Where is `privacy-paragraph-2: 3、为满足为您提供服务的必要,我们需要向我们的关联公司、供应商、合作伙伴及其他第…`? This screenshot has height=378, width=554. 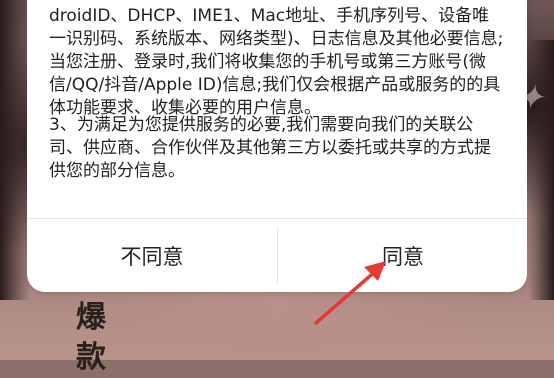
privacy-paragraph-2: 3、为满足为您提供服务的必要,我们需要向我们的关联公司、供应商、合作伙伴及其他第… is located at coordinates (270, 148).